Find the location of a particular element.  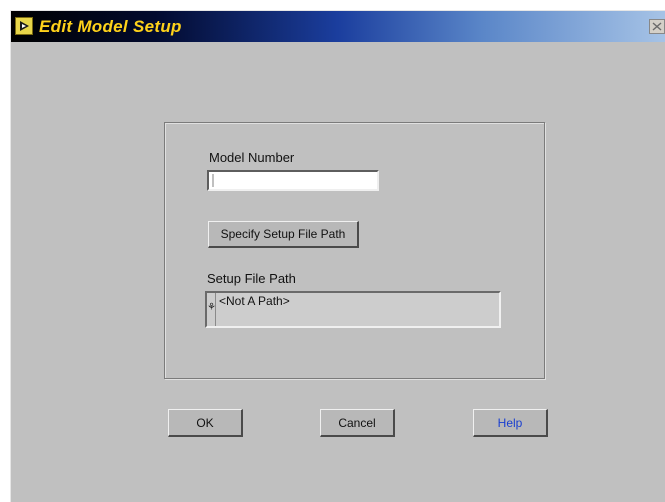

app-icon is located at coordinates (24, 26).